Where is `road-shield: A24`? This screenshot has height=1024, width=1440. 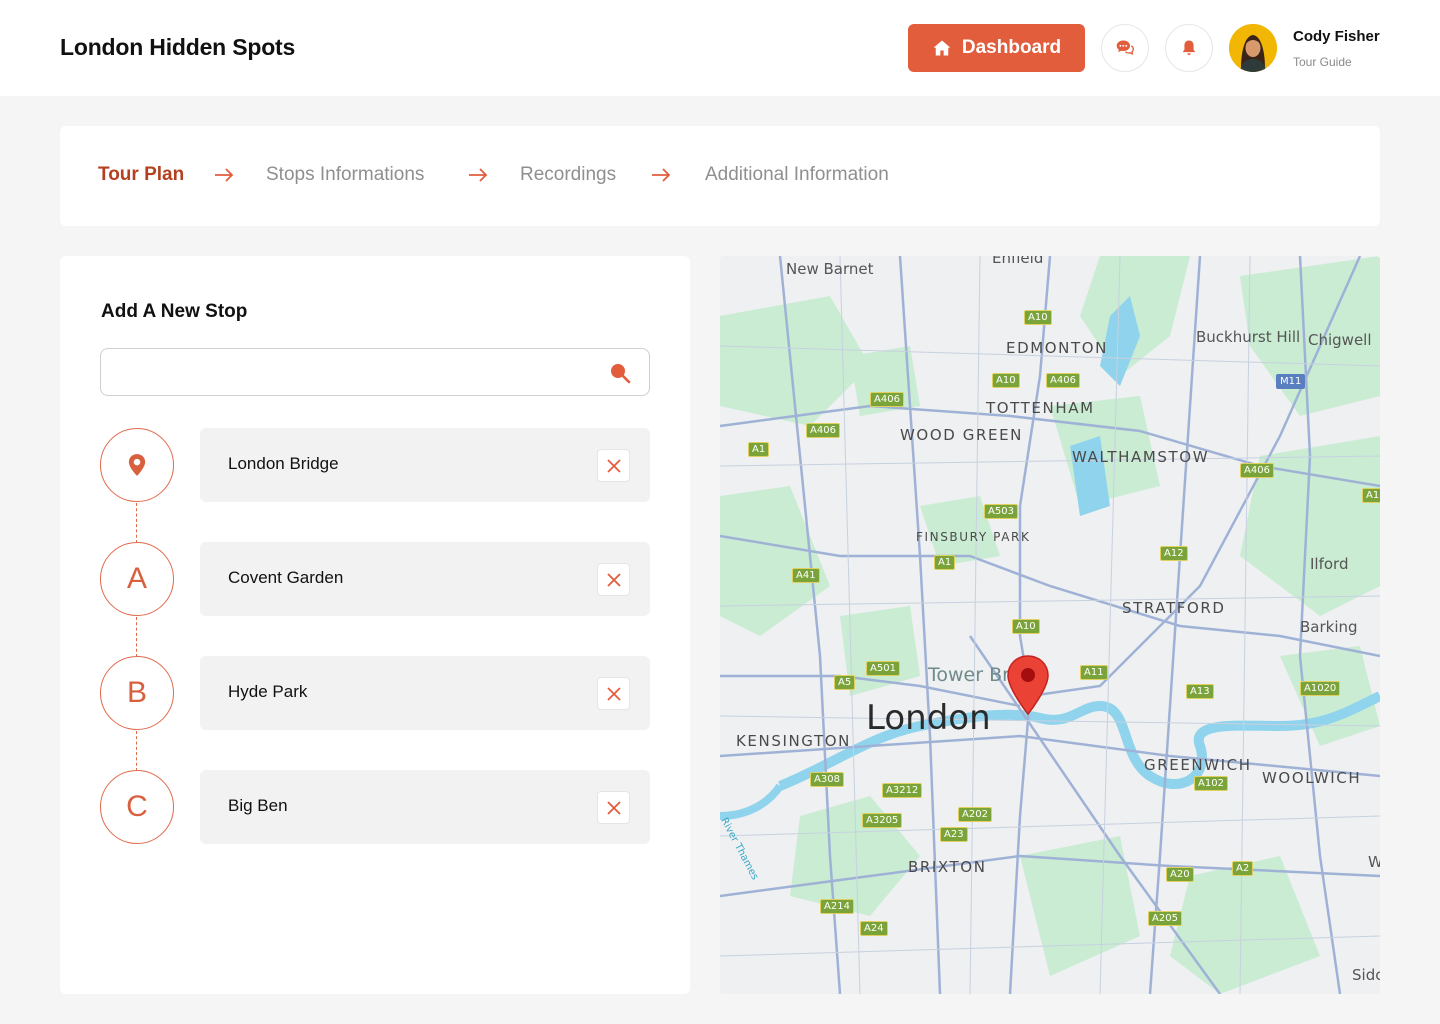 road-shield: A24 is located at coordinates (874, 928).